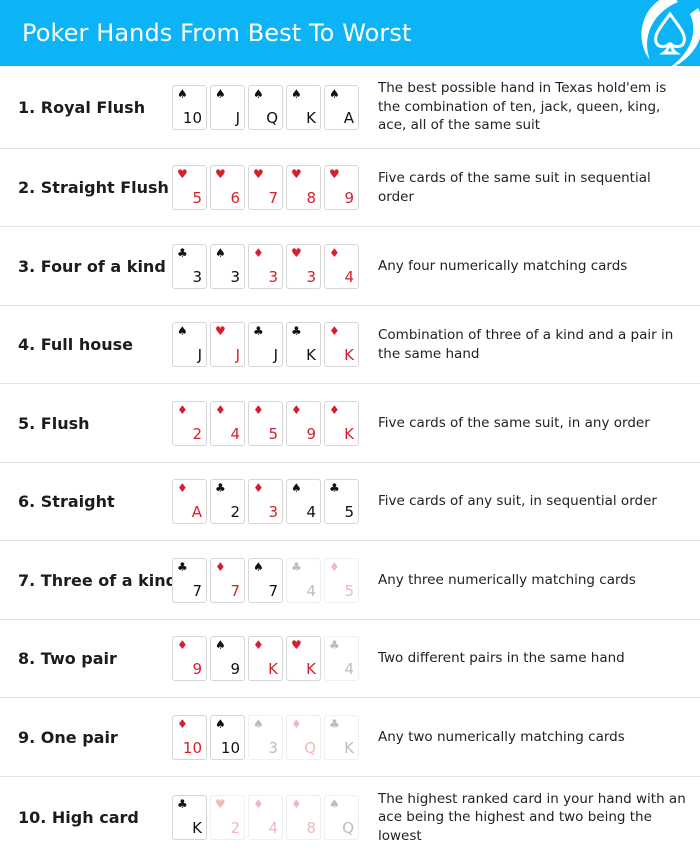 This screenshot has width=700, height=858. What do you see at coordinates (227, 580) in the screenshot?
I see `playing-card: ♦ 7` at bounding box center [227, 580].